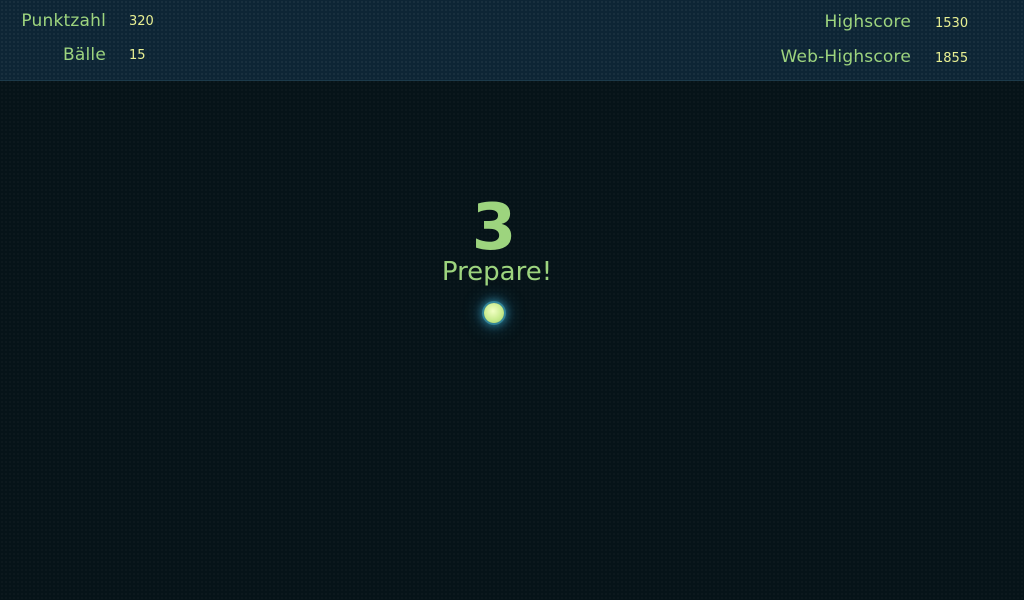 The image size is (1024, 600). I want to click on score-label: Punktzahl, so click(63, 21).